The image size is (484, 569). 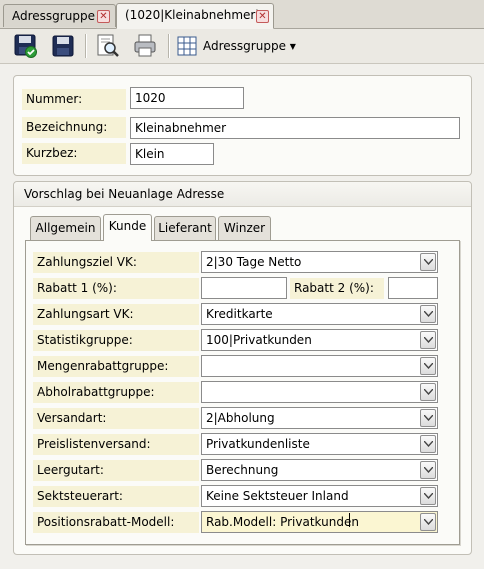 I want to click on preislistenversand-label: Preislistenversand:, so click(x=116, y=444).